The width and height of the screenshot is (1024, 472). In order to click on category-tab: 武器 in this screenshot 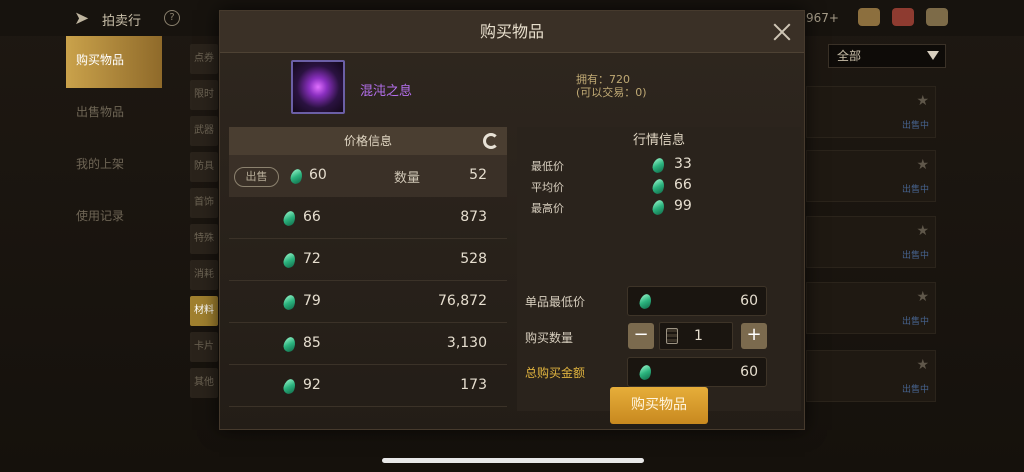, I will do `click(204, 131)`.